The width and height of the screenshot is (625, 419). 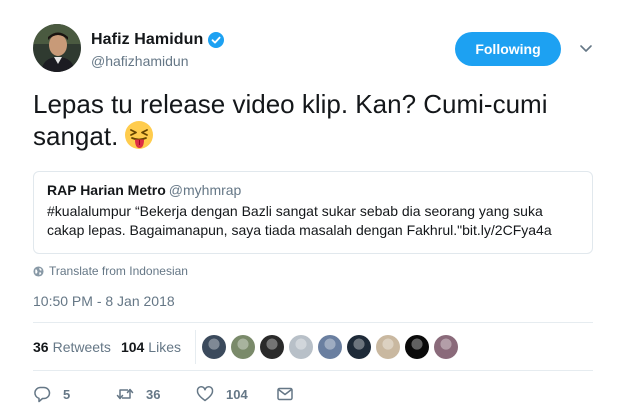 I want to click on divider-top, so click(x=313, y=322).